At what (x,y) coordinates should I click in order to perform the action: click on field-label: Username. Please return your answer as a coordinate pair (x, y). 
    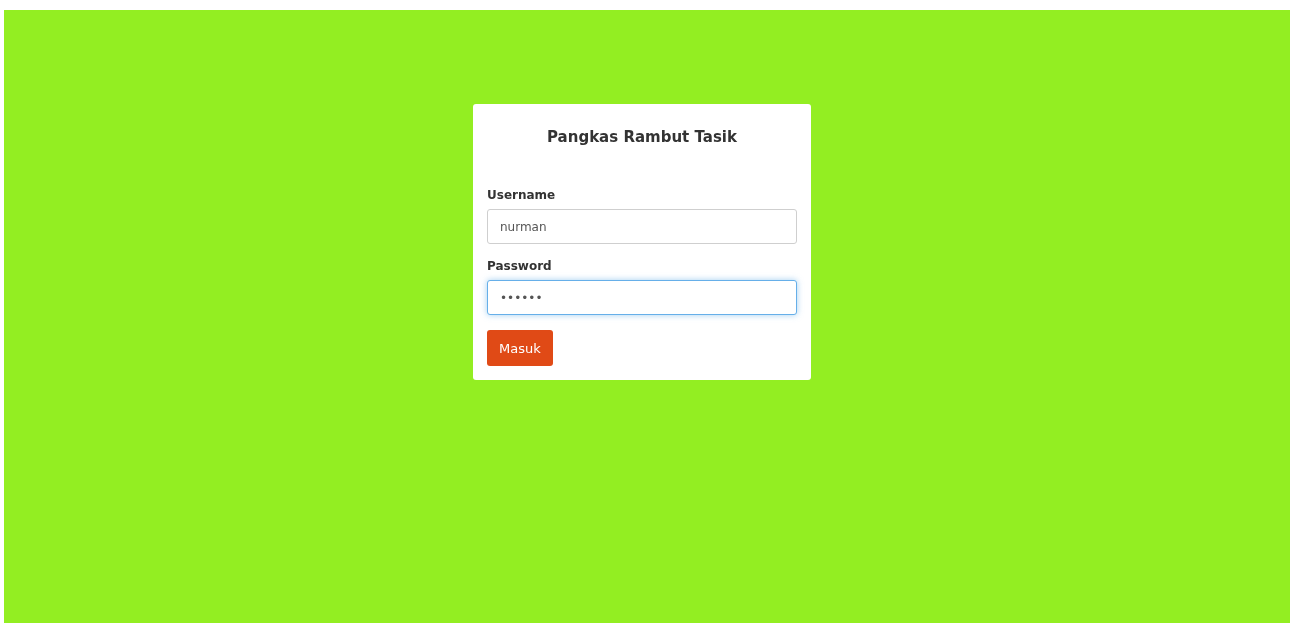
    Looking at the image, I should click on (521, 195).